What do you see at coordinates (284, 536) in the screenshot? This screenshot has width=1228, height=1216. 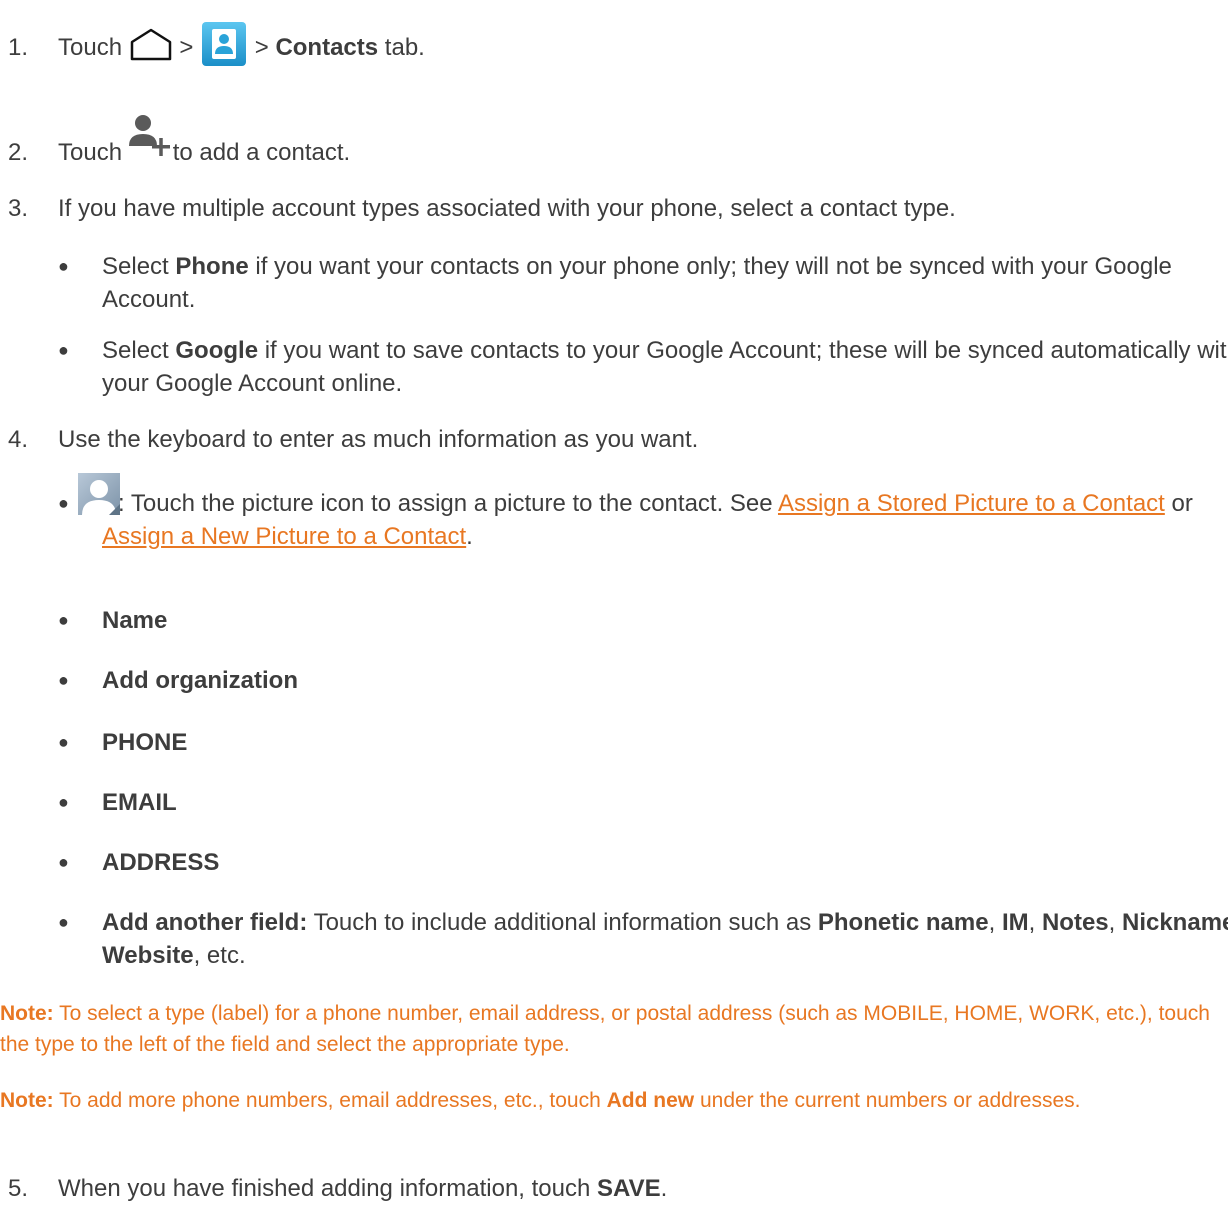 I see `link-new-picture: Assign a New Picture to a Contact` at bounding box center [284, 536].